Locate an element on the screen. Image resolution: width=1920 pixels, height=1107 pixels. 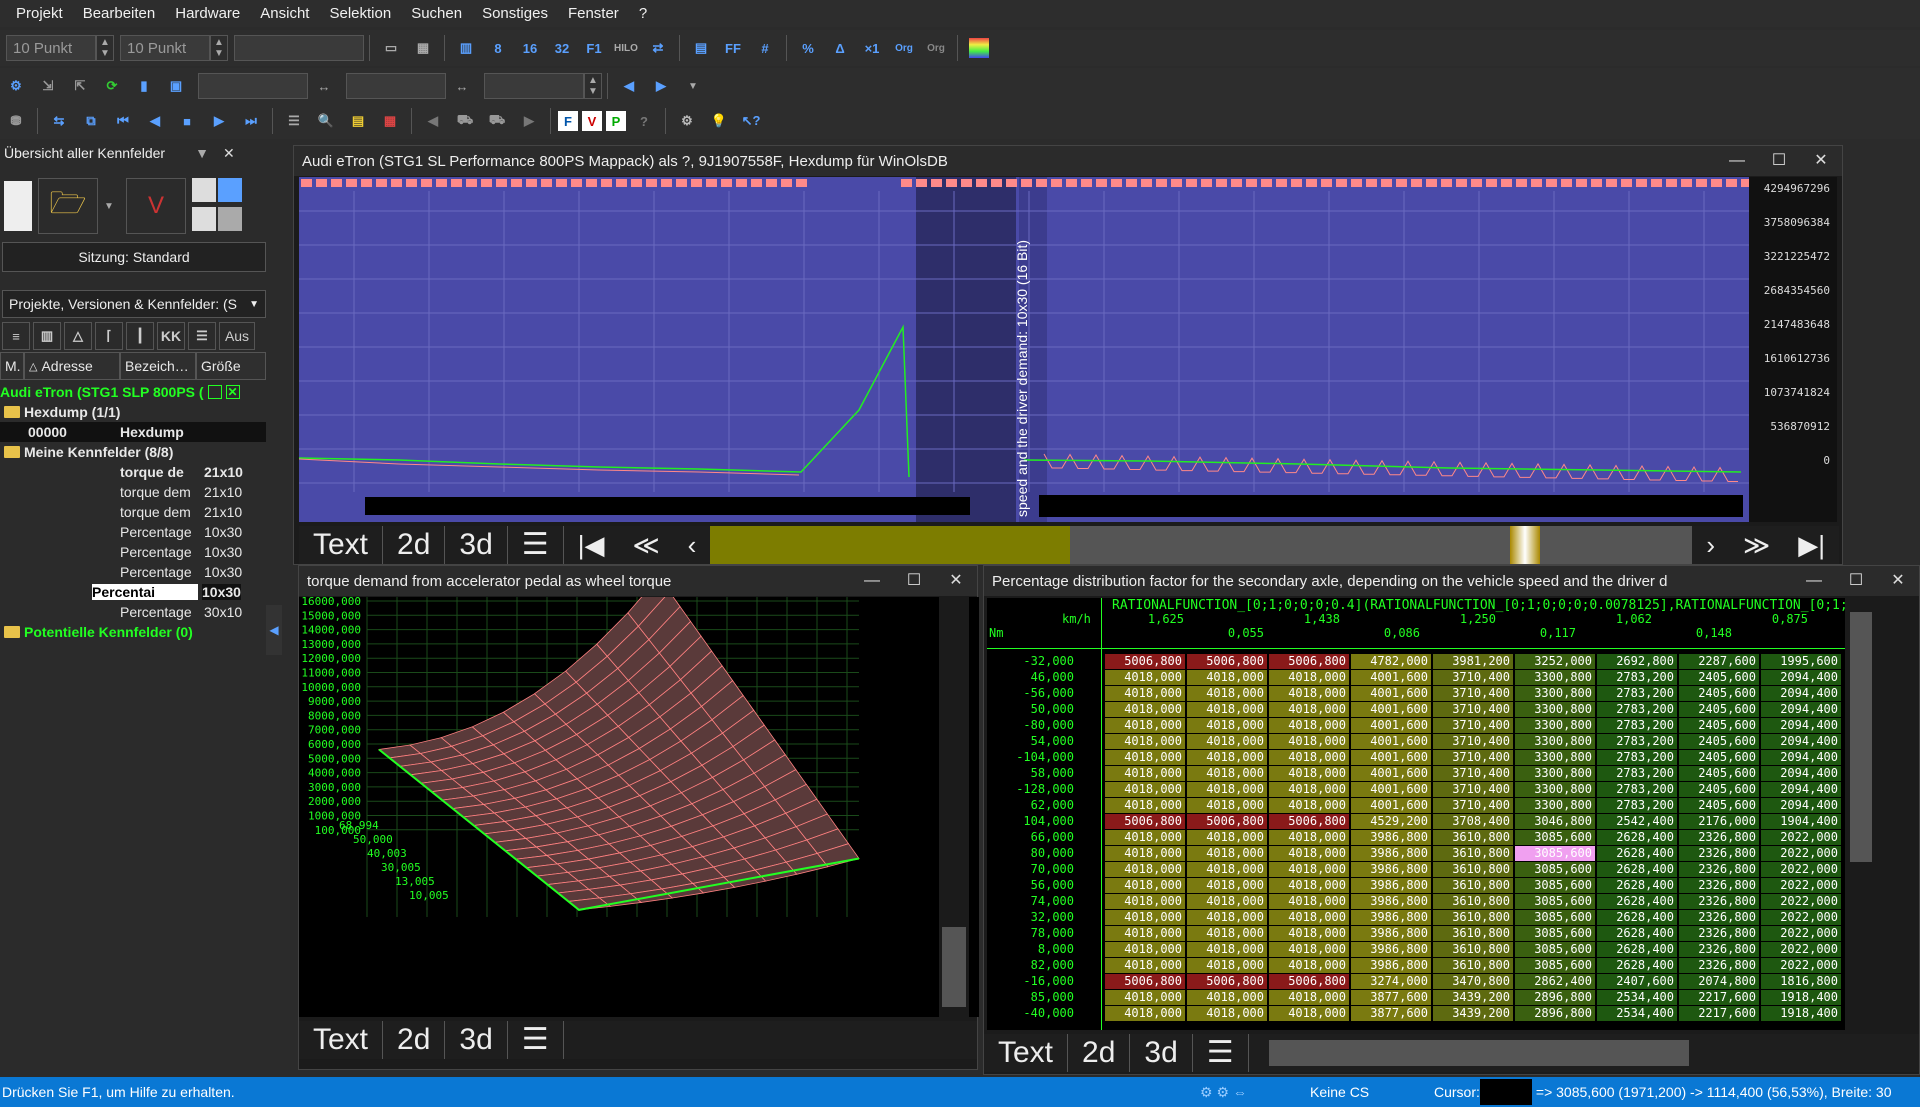
options-icon: ☰ is located at coordinates (1221, 1053).